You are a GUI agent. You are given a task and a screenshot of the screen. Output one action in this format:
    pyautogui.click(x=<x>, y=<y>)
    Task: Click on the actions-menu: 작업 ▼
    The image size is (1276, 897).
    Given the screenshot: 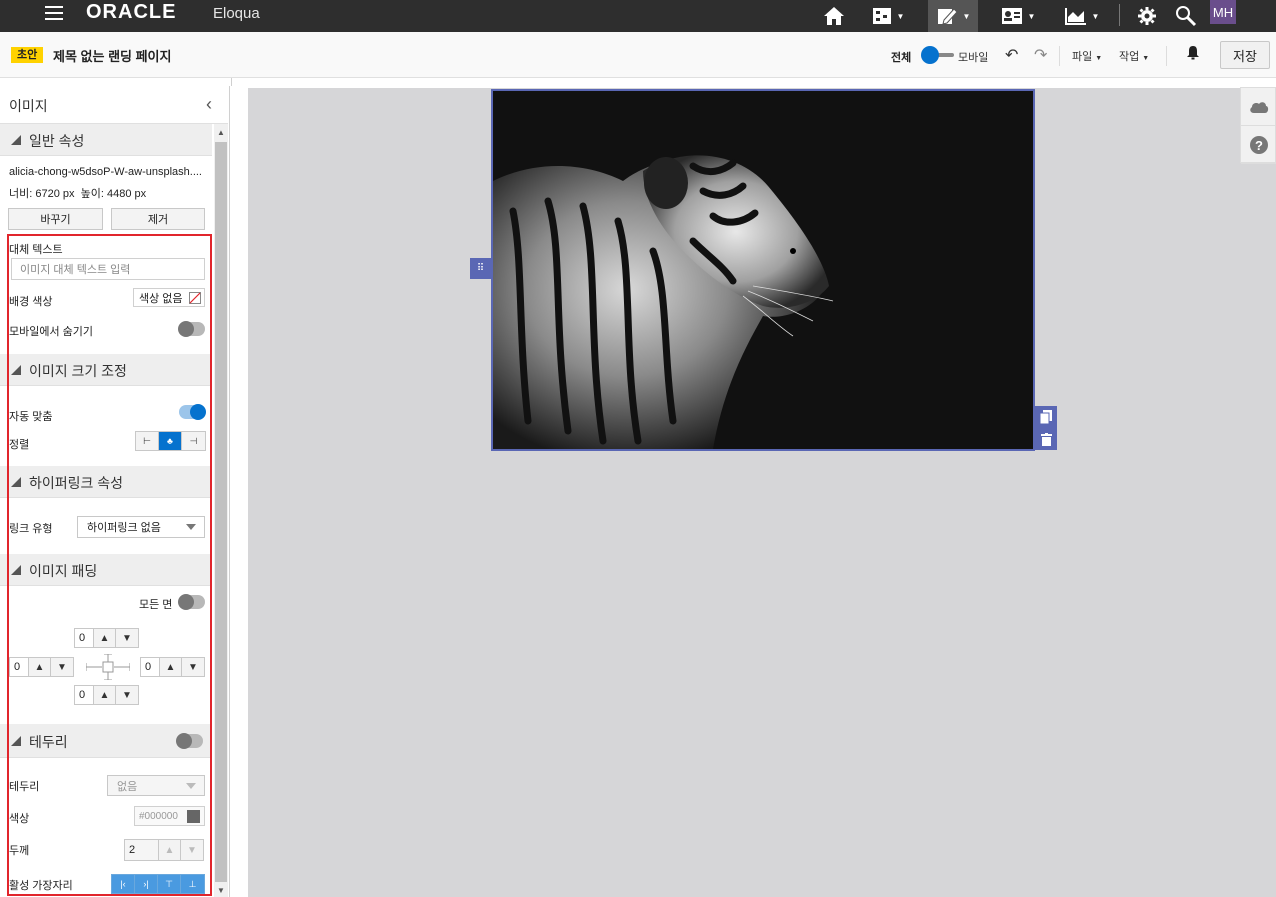 What is the action you would take?
    pyautogui.click(x=1134, y=56)
    